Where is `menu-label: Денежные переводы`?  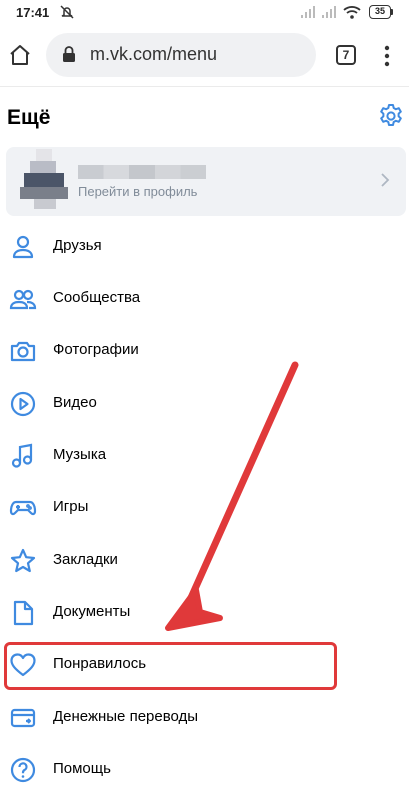
menu-label: Денежные переводы is located at coordinates (126, 716).